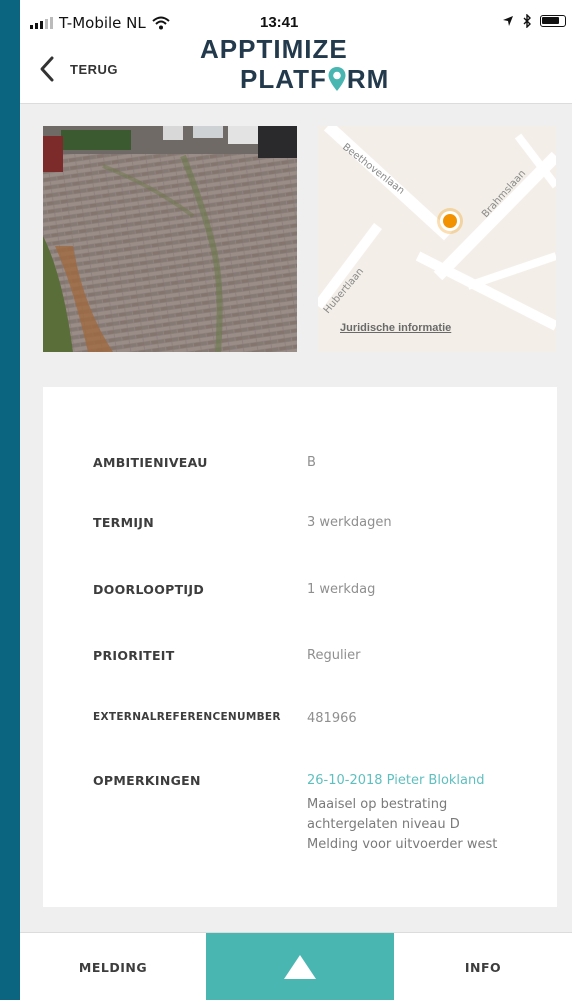 Image resolution: width=572 pixels, height=1000 pixels. What do you see at coordinates (508, 21) in the screenshot?
I see `location-arrow-icon` at bounding box center [508, 21].